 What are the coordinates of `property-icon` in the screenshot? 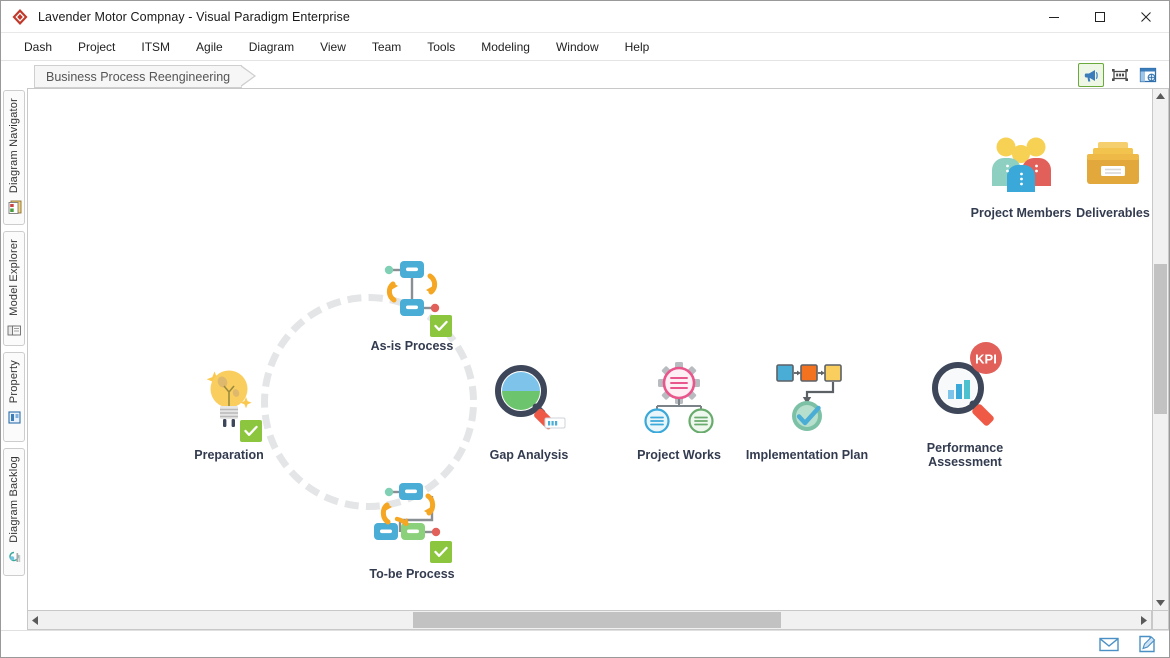 It's located at (14, 417).